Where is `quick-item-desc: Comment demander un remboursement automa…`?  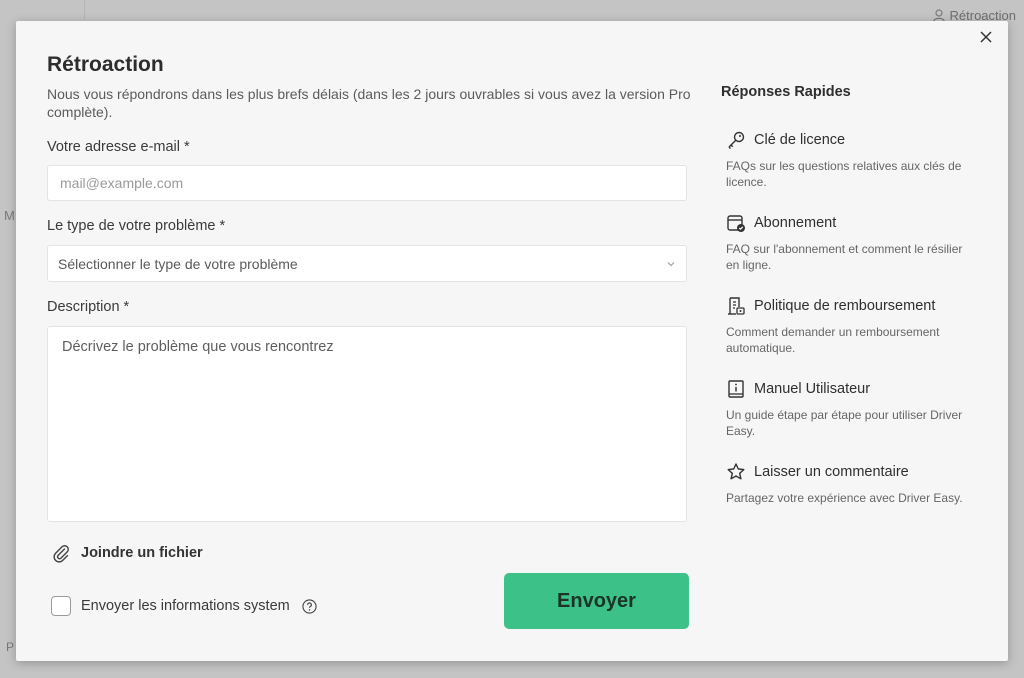 quick-item-desc: Comment demander un remboursement automa… is located at coordinates (833, 340).